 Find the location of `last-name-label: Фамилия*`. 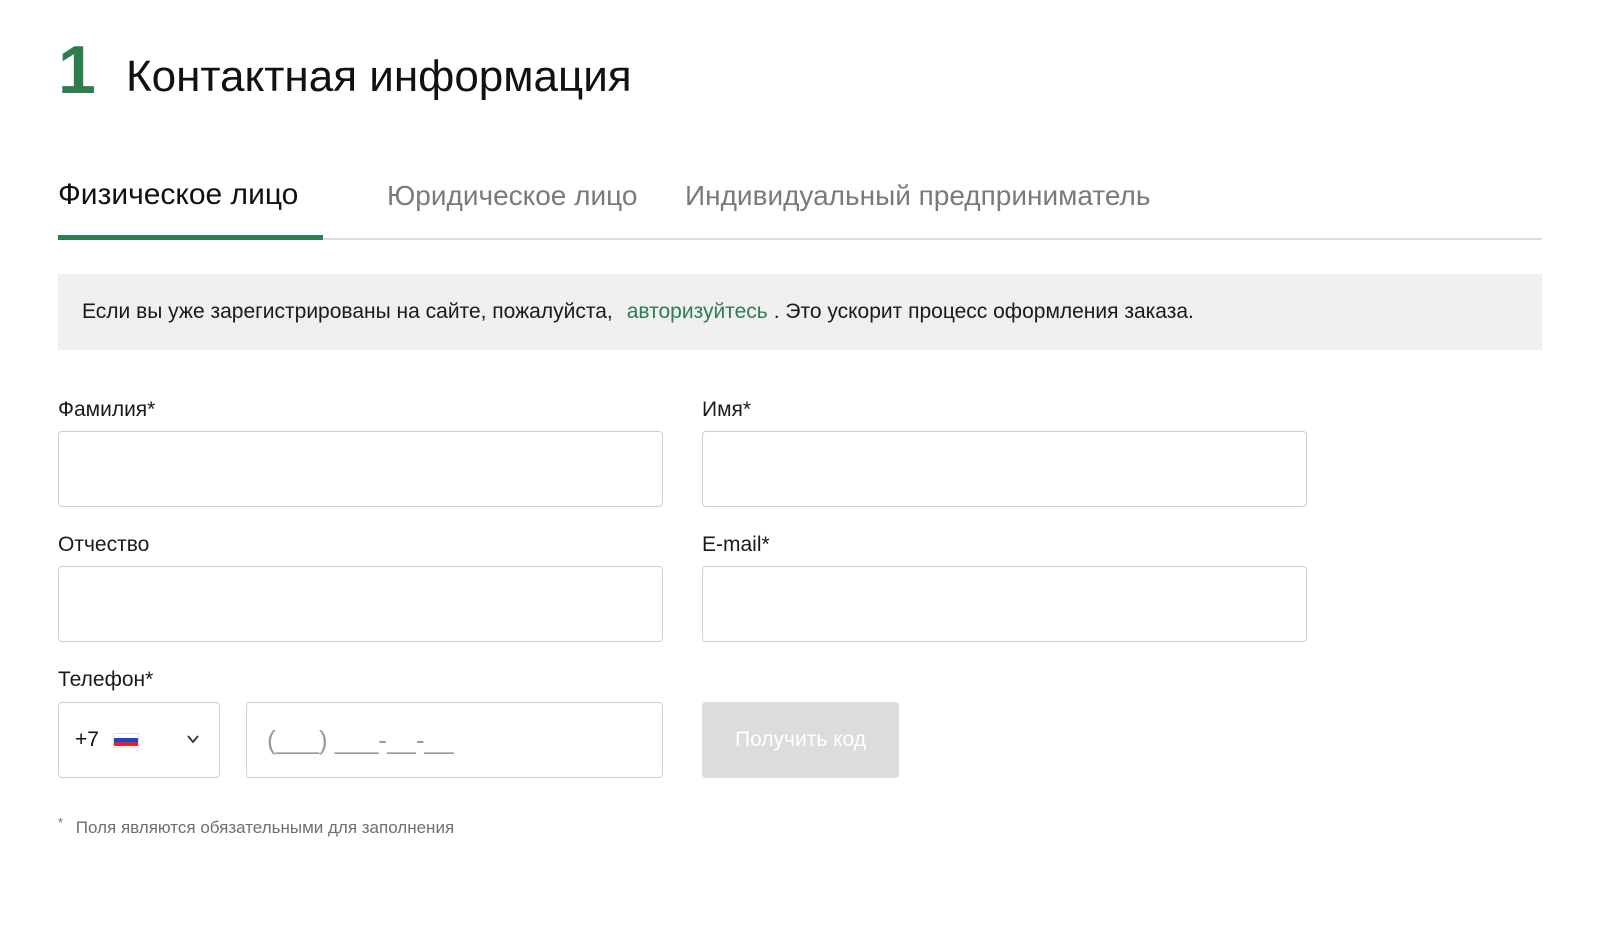

last-name-label: Фамилия* is located at coordinates (107, 409).